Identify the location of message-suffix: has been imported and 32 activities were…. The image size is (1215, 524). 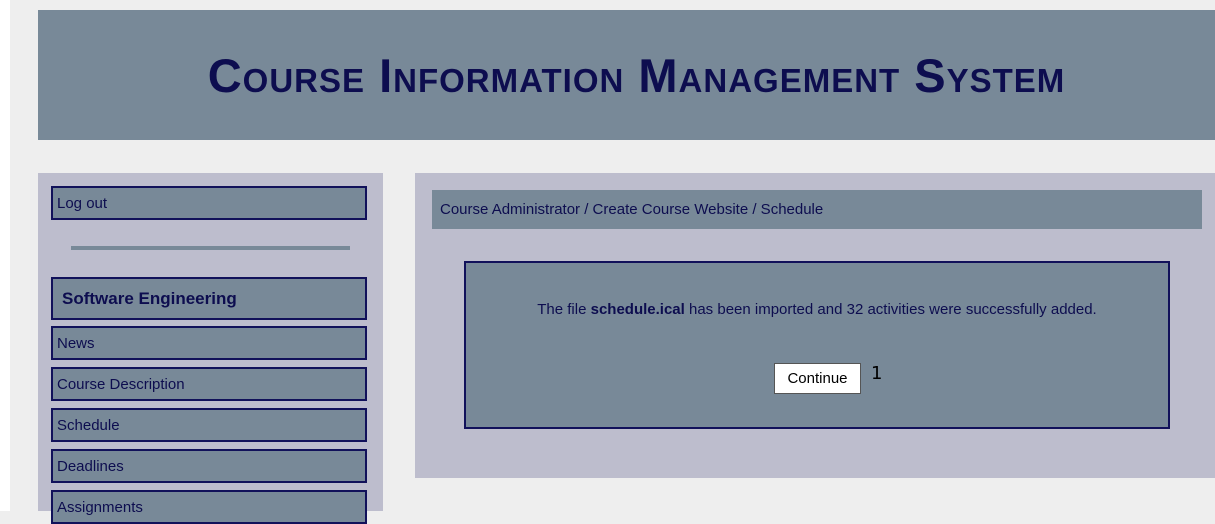
(890, 309).